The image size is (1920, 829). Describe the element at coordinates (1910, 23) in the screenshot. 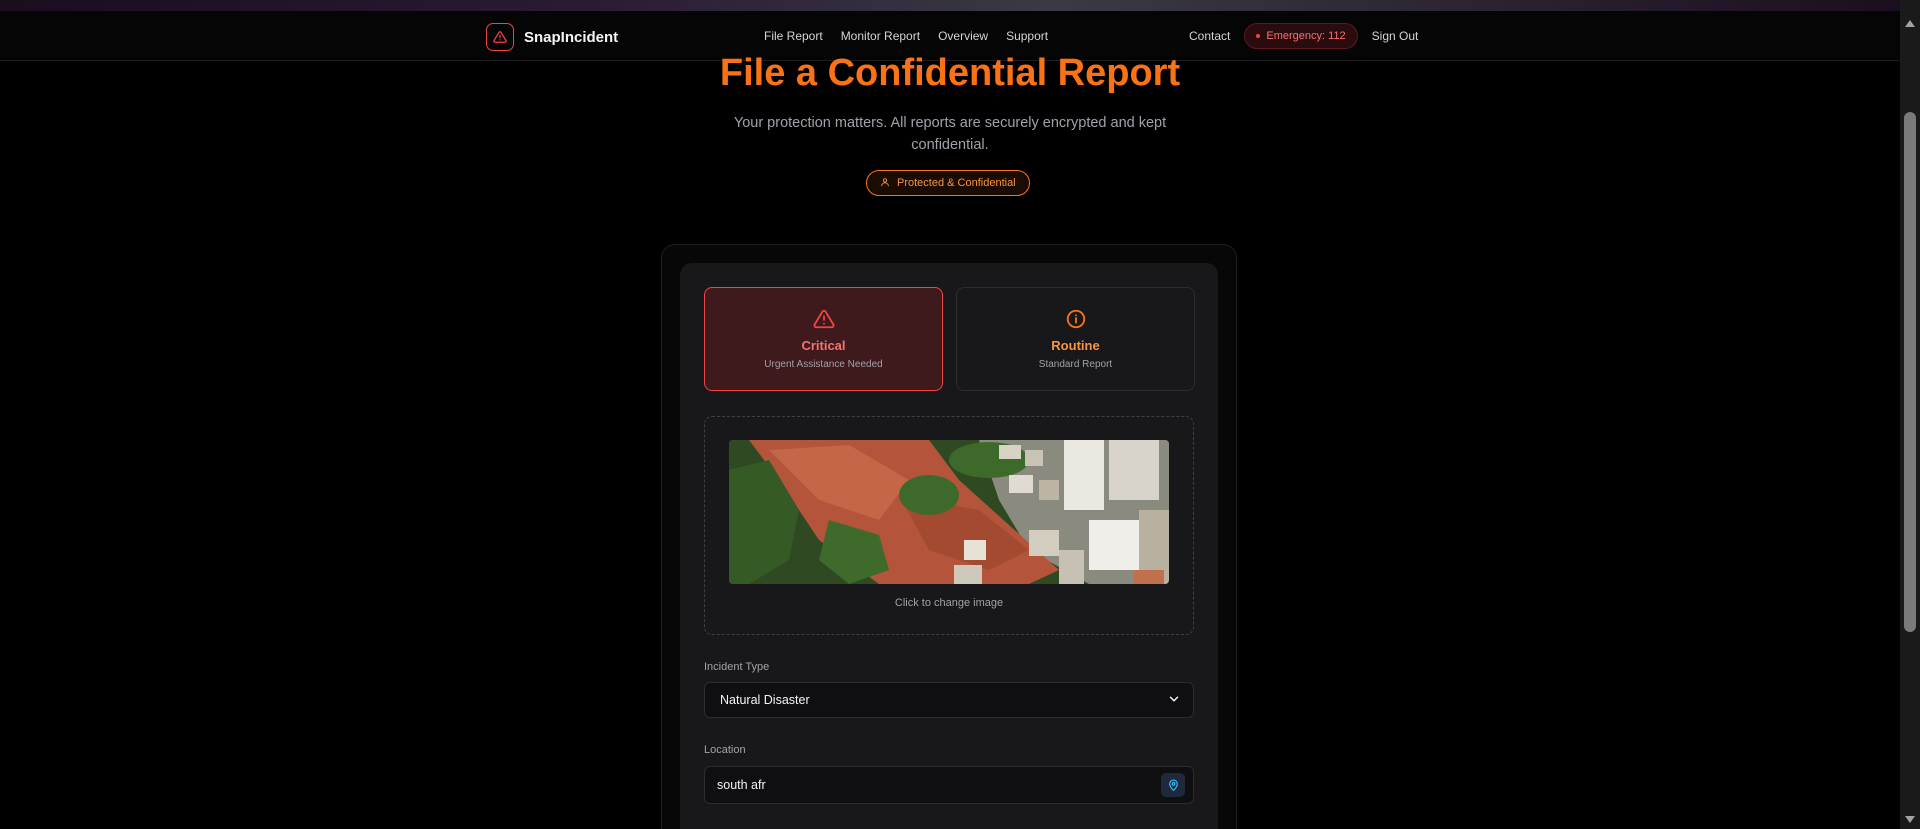

I see `scroll-up-arrow-icon` at that location.